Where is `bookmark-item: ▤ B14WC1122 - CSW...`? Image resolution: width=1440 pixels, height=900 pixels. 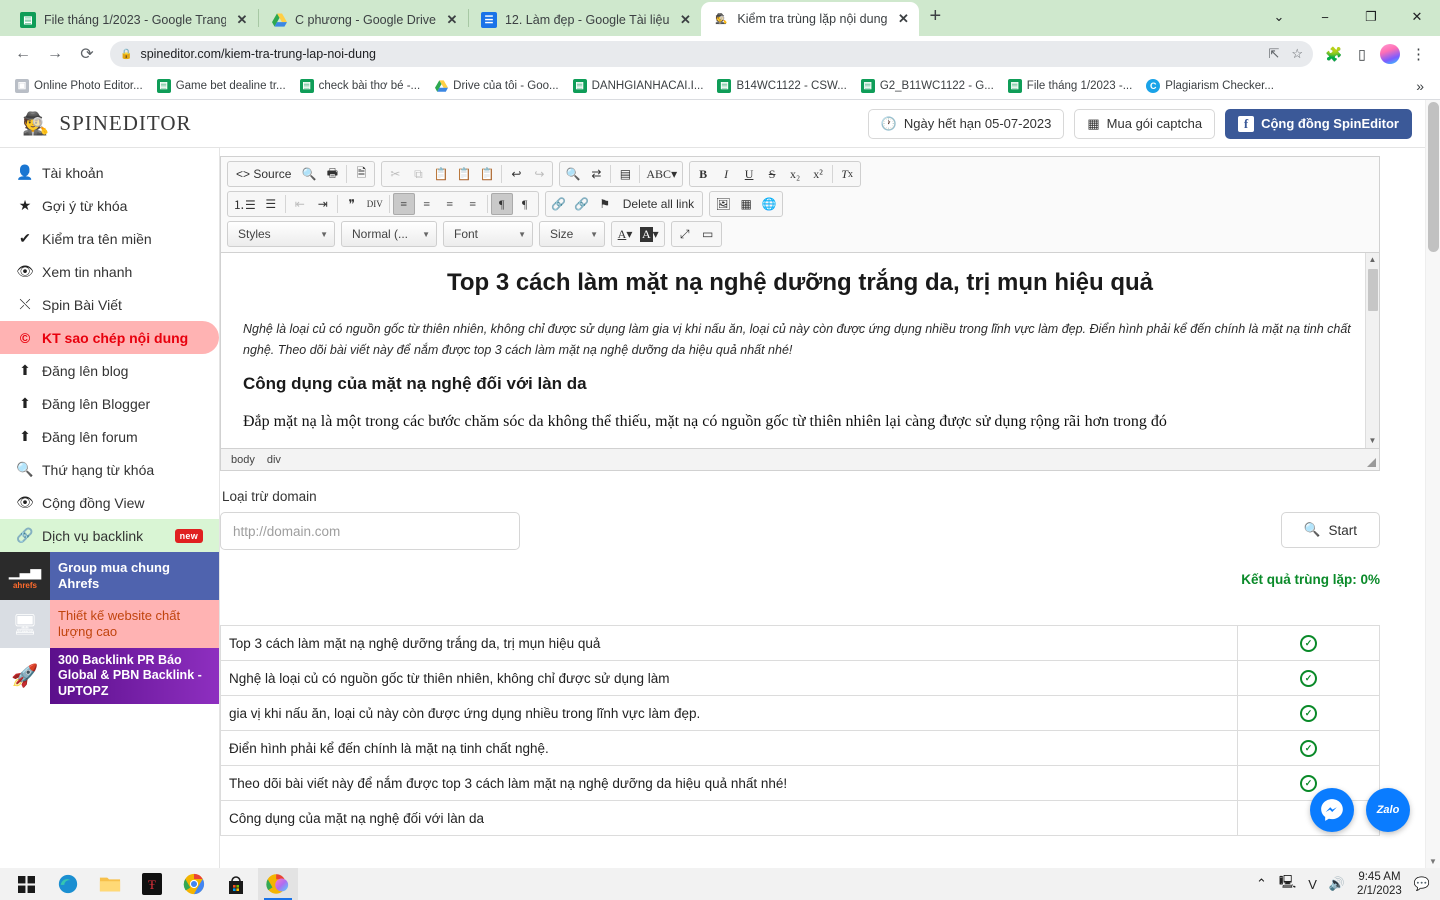 bookmark-item: ▤ B14WC1122 - CSW... is located at coordinates (781, 86).